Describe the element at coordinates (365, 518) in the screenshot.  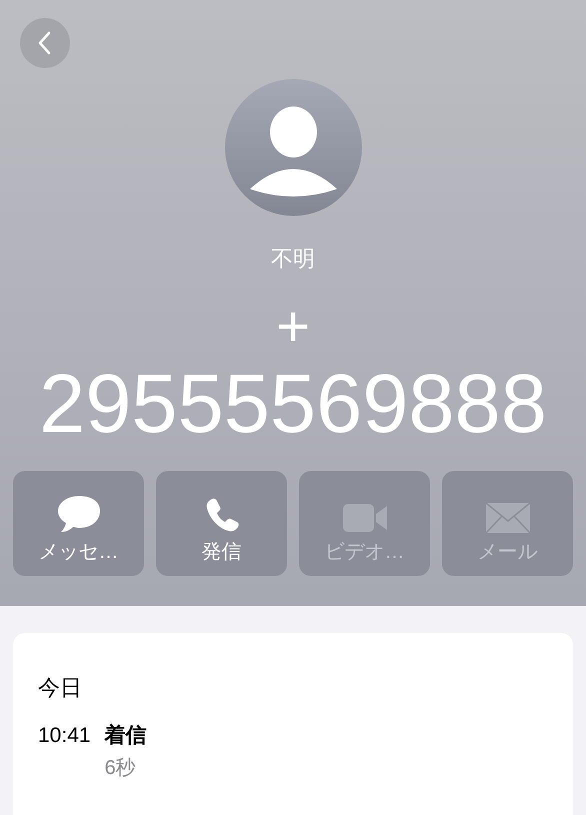
I see `video-camera-icon` at that location.